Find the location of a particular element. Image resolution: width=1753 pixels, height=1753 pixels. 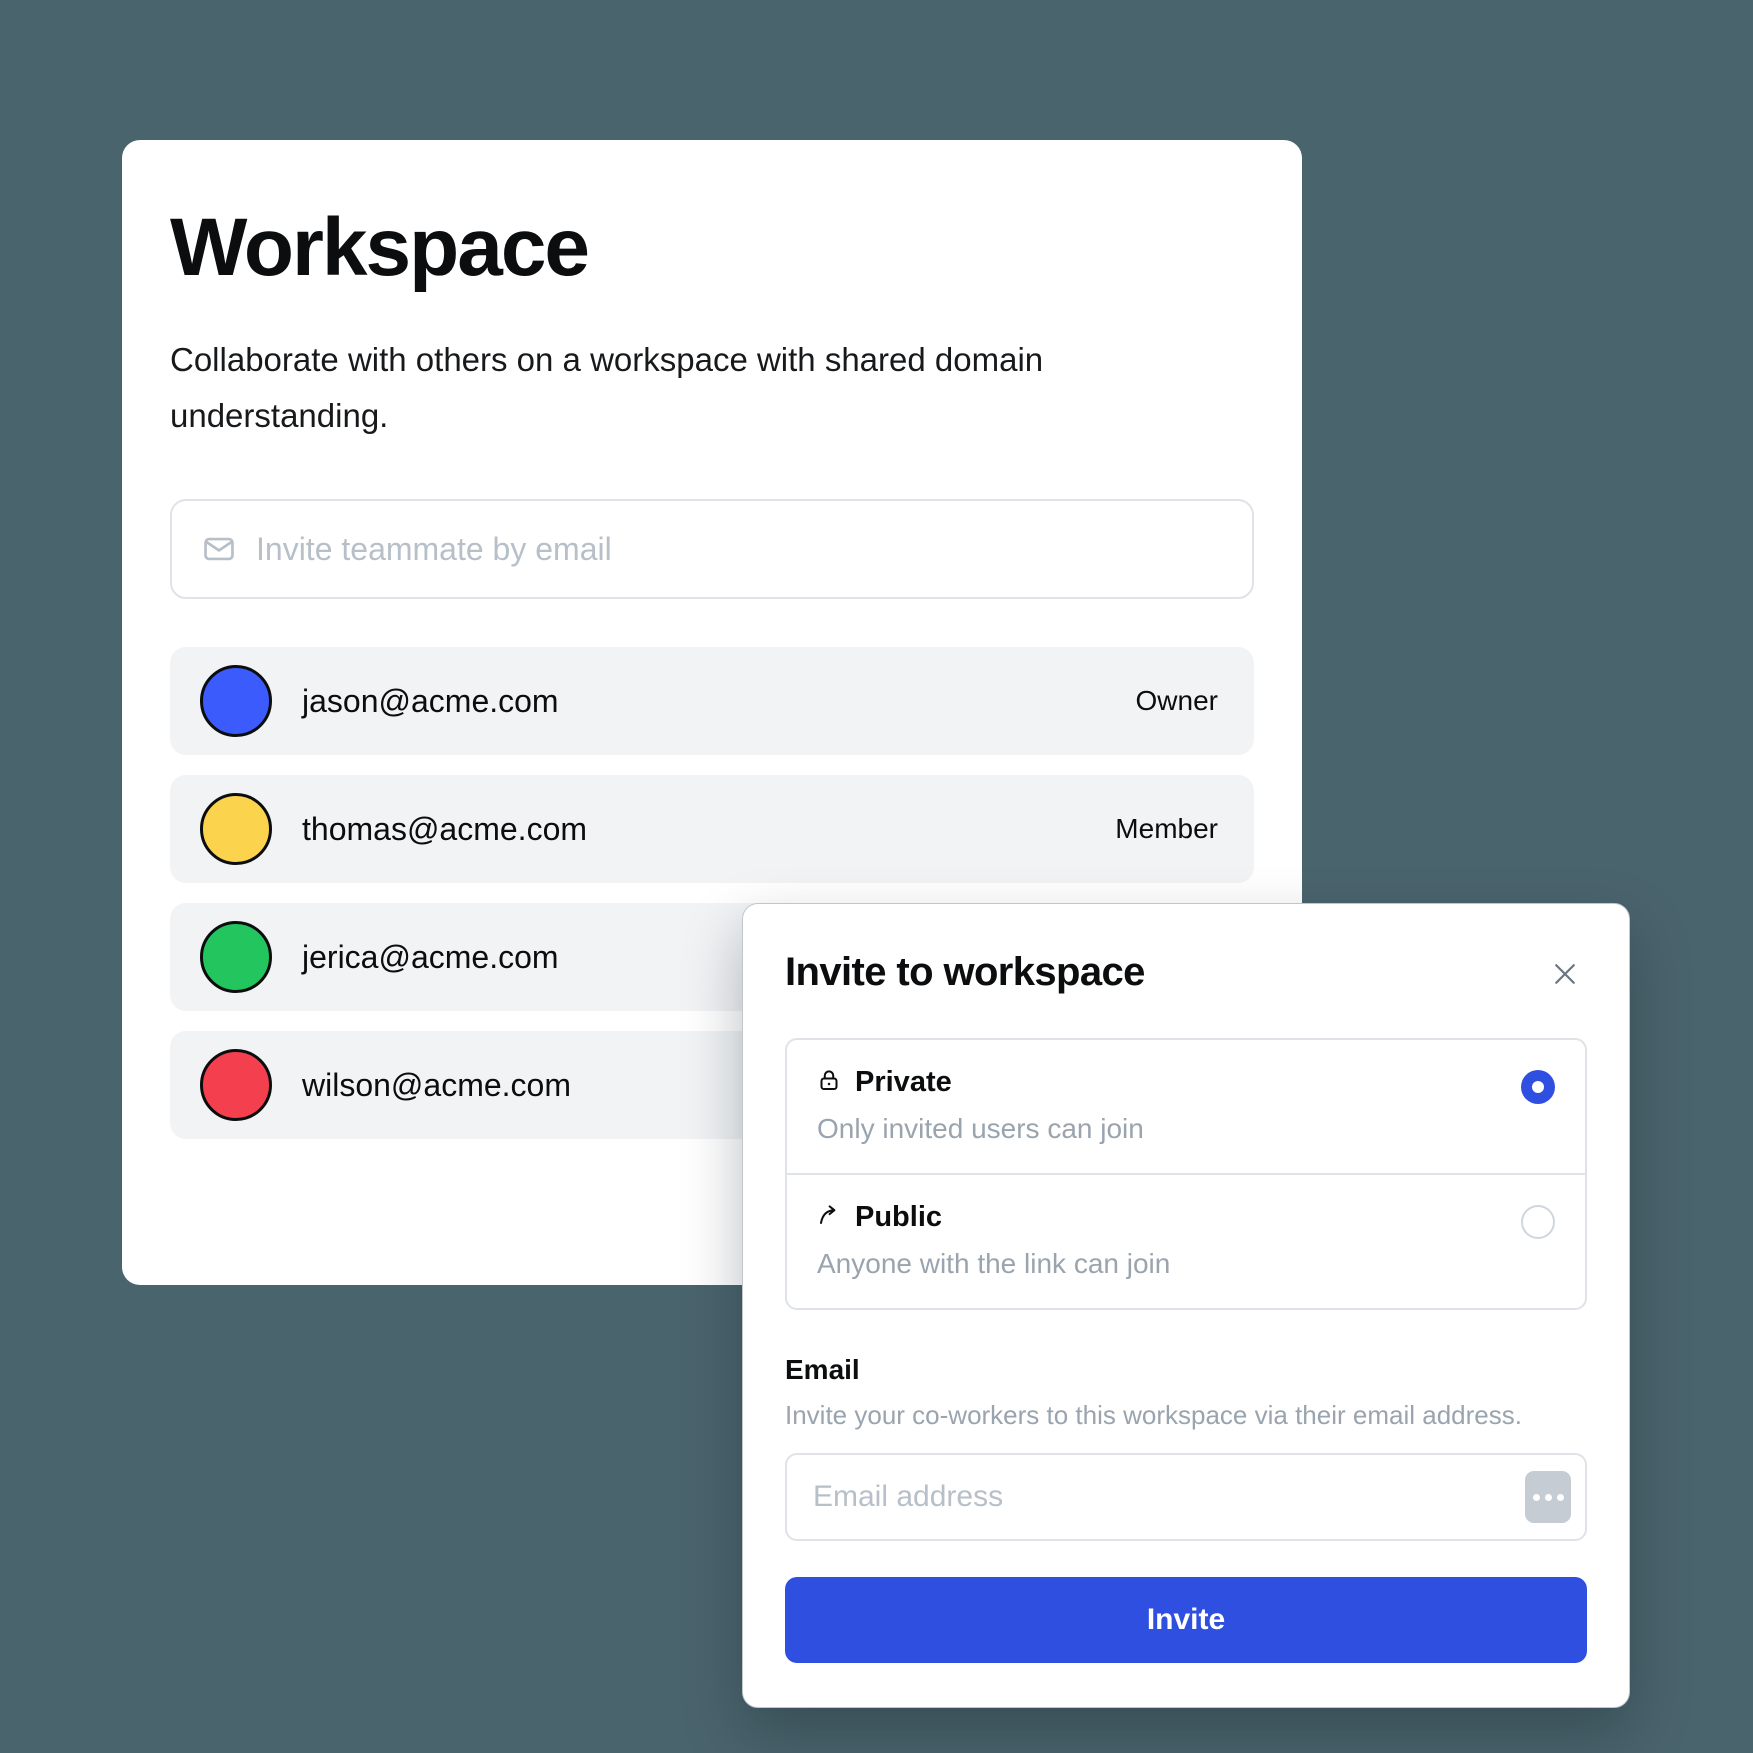

option-public-label: Public is located at coordinates (899, 1217).